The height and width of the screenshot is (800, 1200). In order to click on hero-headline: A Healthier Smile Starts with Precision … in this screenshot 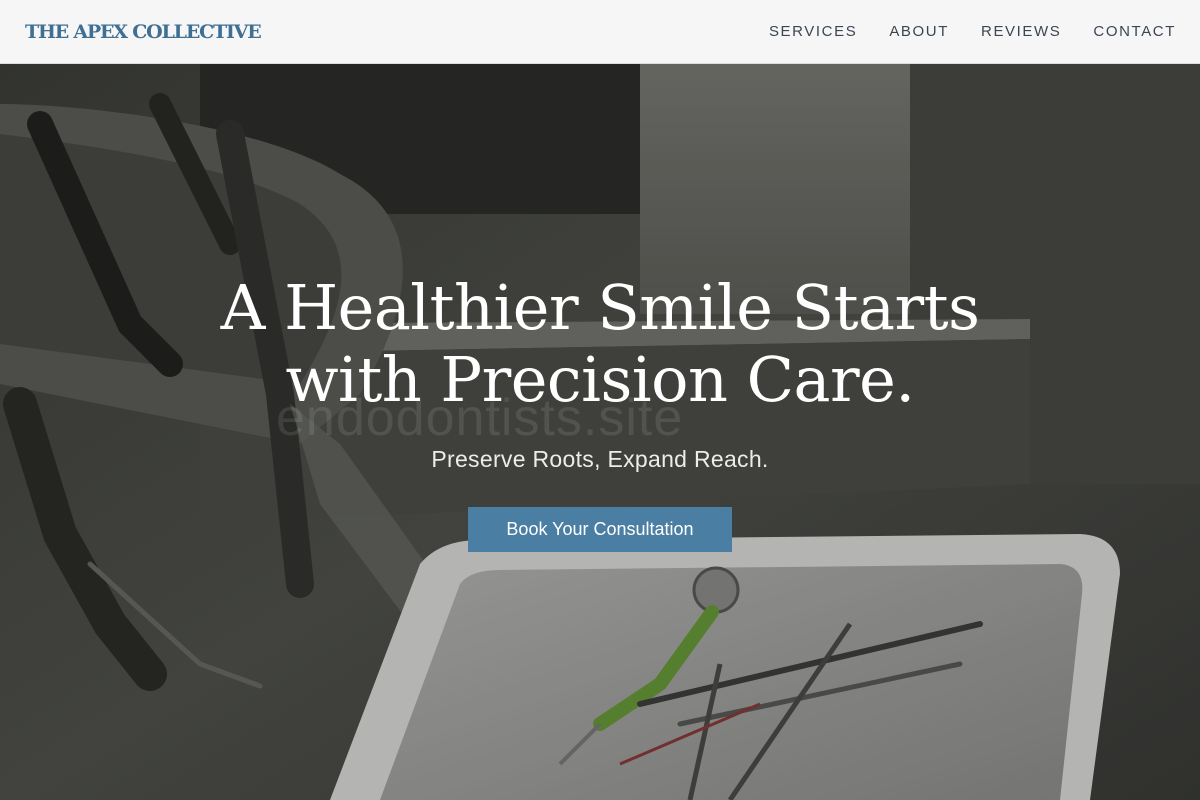, I will do `click(600, 343)`.